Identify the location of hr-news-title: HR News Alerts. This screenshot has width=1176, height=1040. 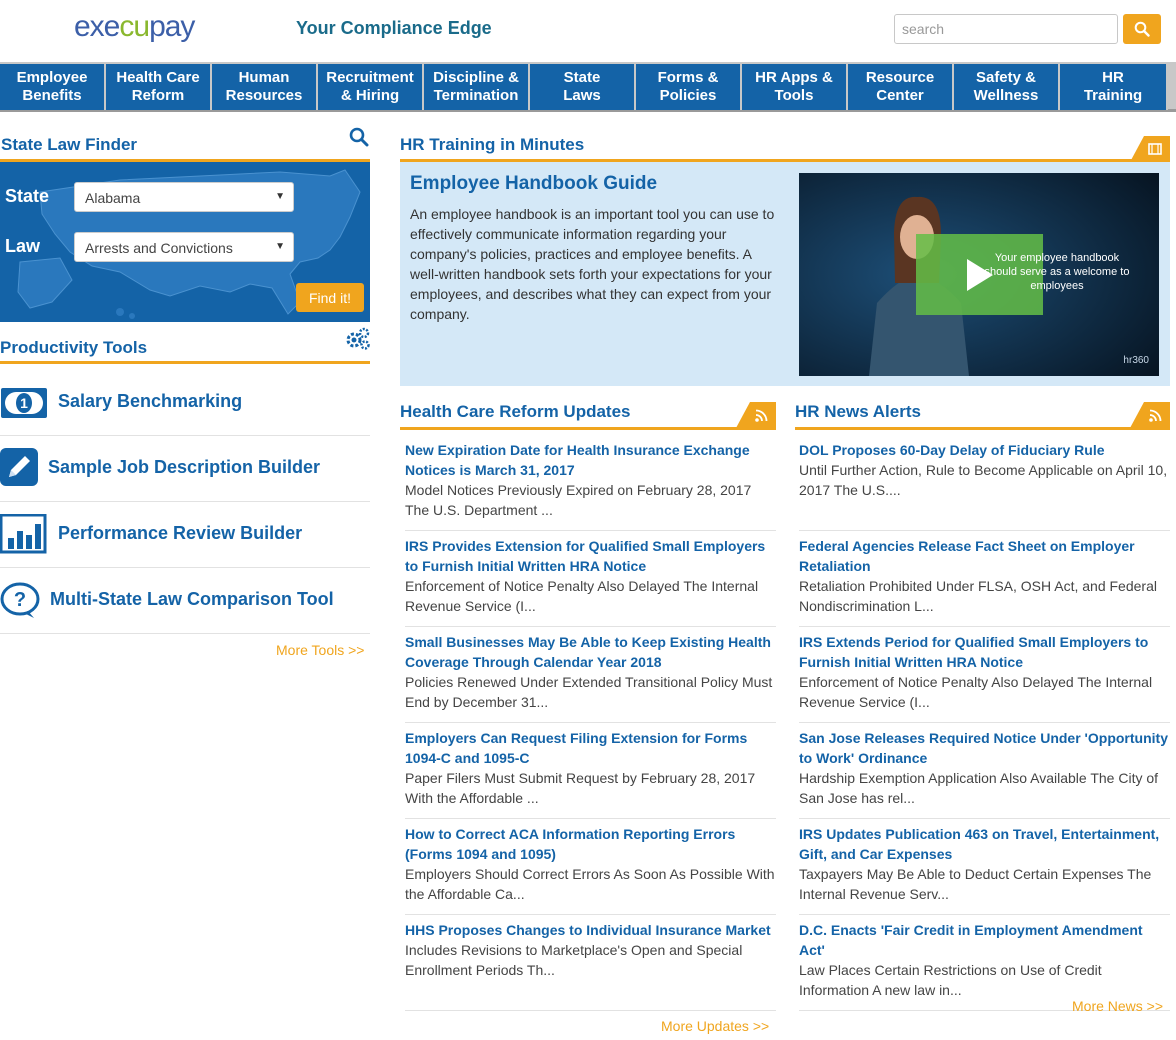
(858, 411).